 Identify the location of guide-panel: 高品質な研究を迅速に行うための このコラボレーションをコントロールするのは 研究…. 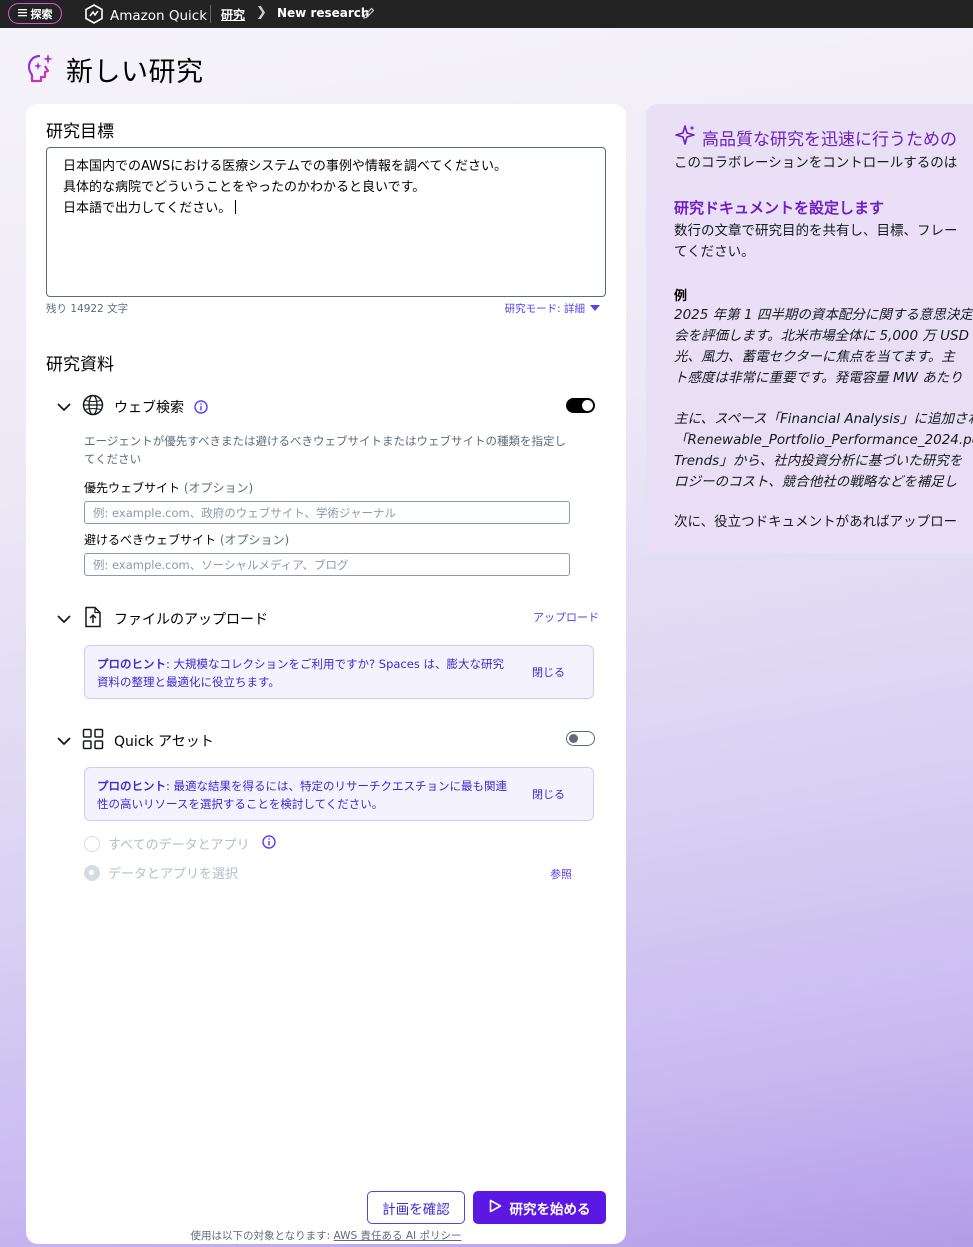
(809, 328).